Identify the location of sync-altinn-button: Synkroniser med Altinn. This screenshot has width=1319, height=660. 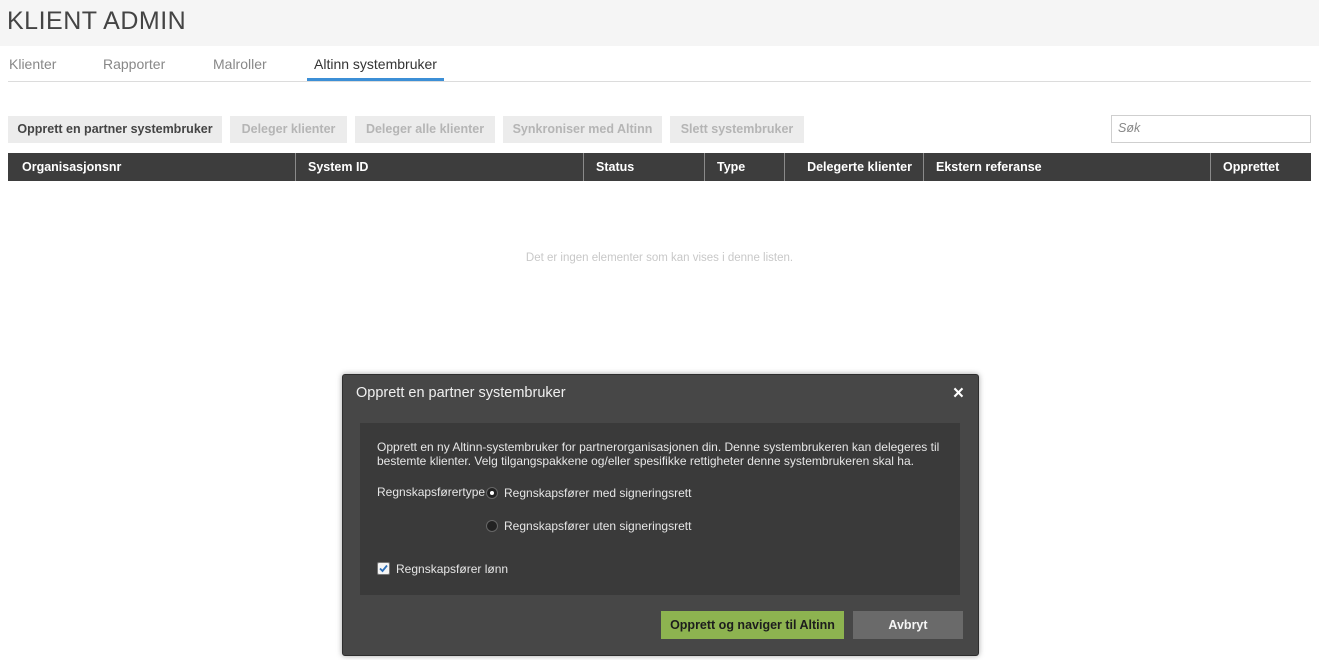
(582, 129).